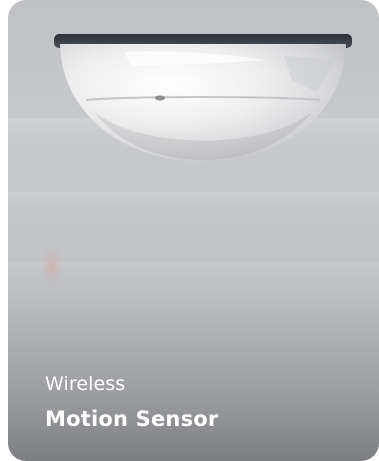  I want to click on card-title: Motion Sensor, so click(132, 419).